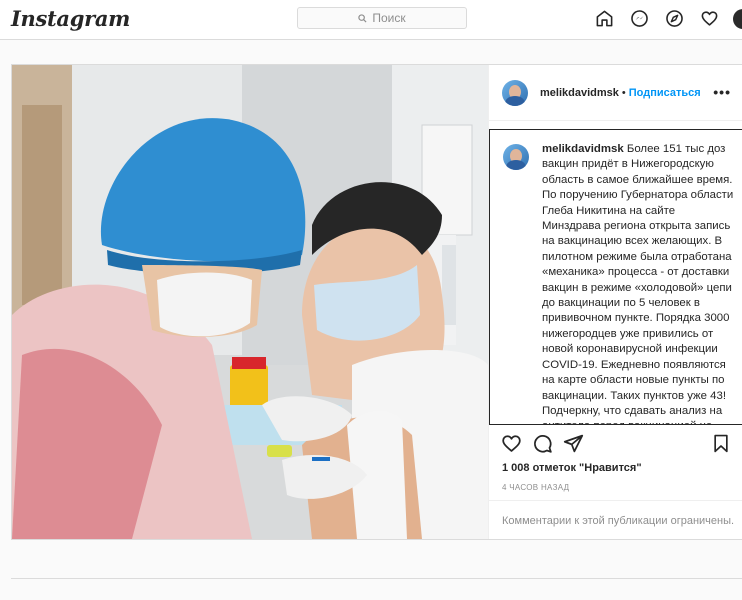 The image size is (742, 600). Describe the element at coordinates (516, 157) in the screenshot. I see `caption-author-avatar` at that location.